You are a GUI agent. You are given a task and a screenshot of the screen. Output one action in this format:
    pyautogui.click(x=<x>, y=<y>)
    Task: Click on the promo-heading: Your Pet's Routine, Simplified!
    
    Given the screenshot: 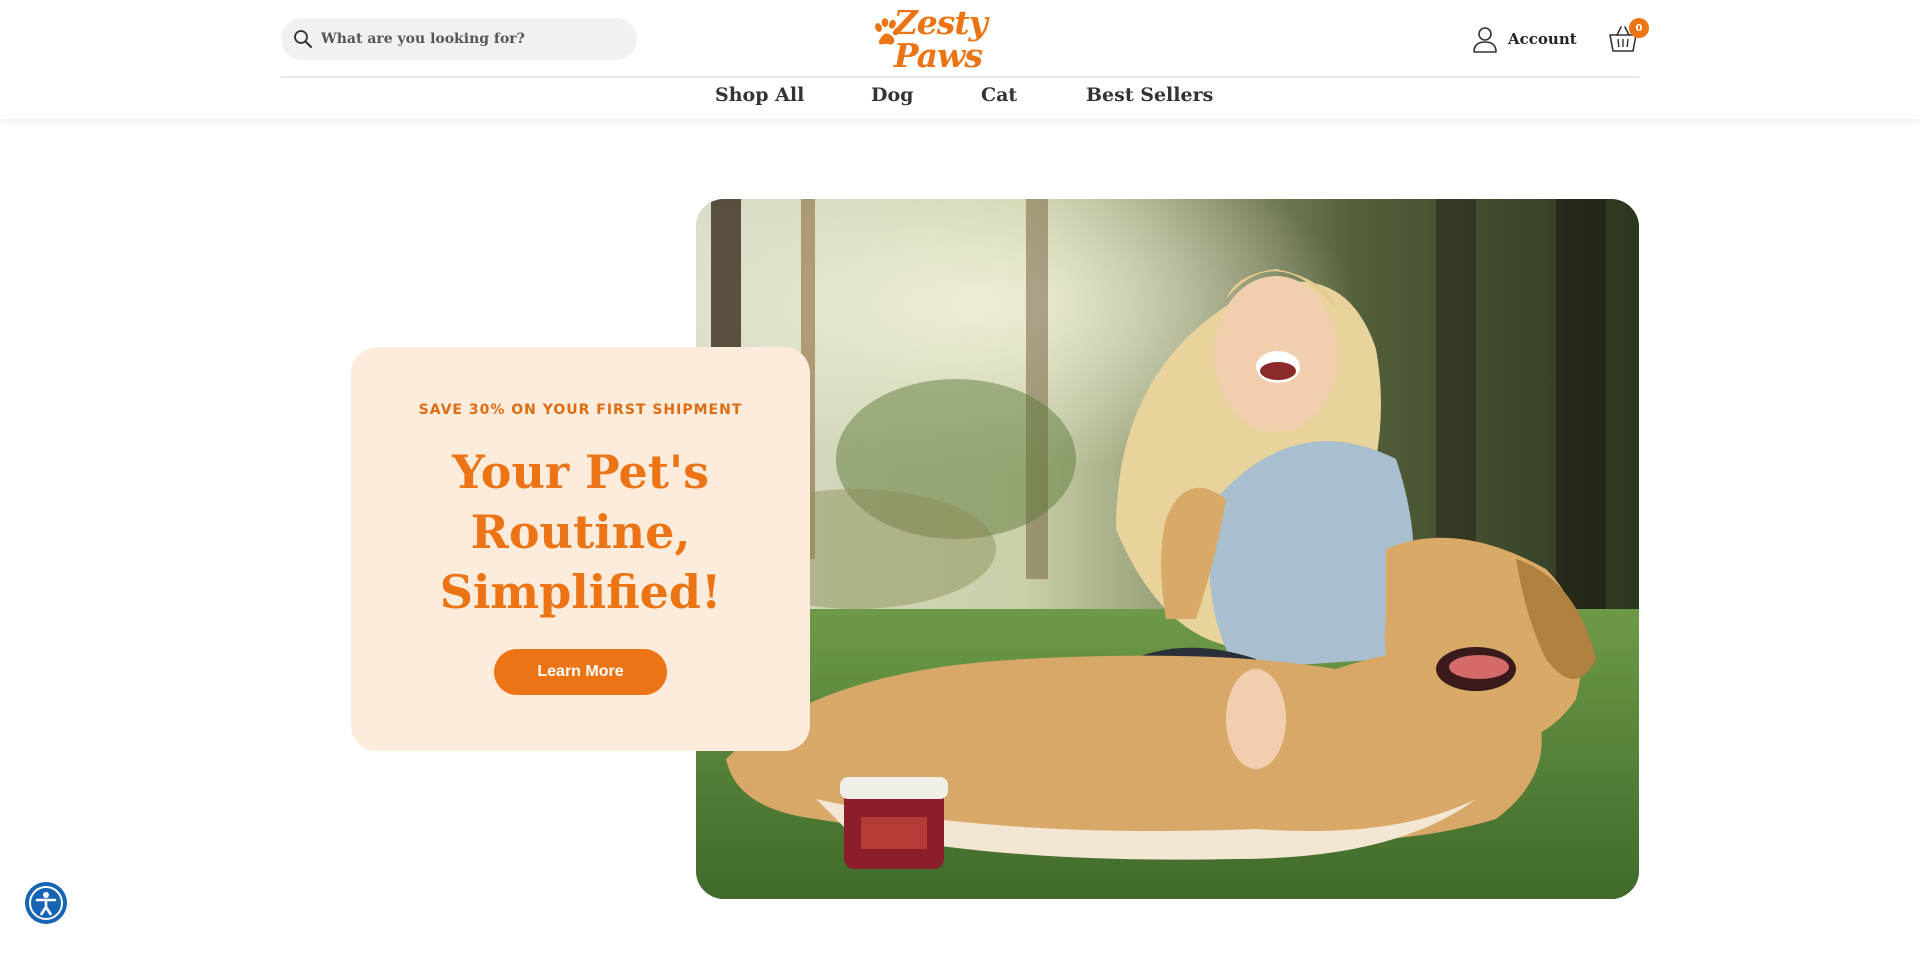 What is the action you would take?
    pyautogui.click(x=580, y=532)
    